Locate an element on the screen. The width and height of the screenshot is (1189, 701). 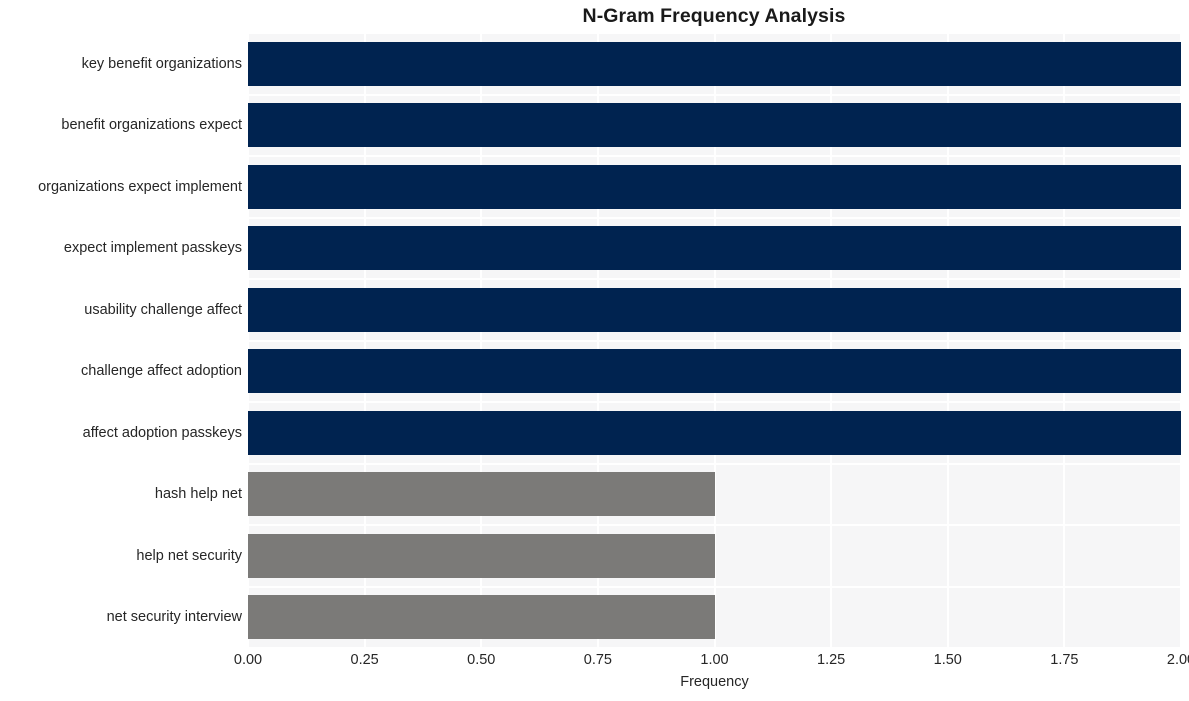
x-axis-tick-labels: 0.00 0.25 0.50 0.75 1.00 1.25 1.50 1.75 2.00 is located at coordinates (711, 661).